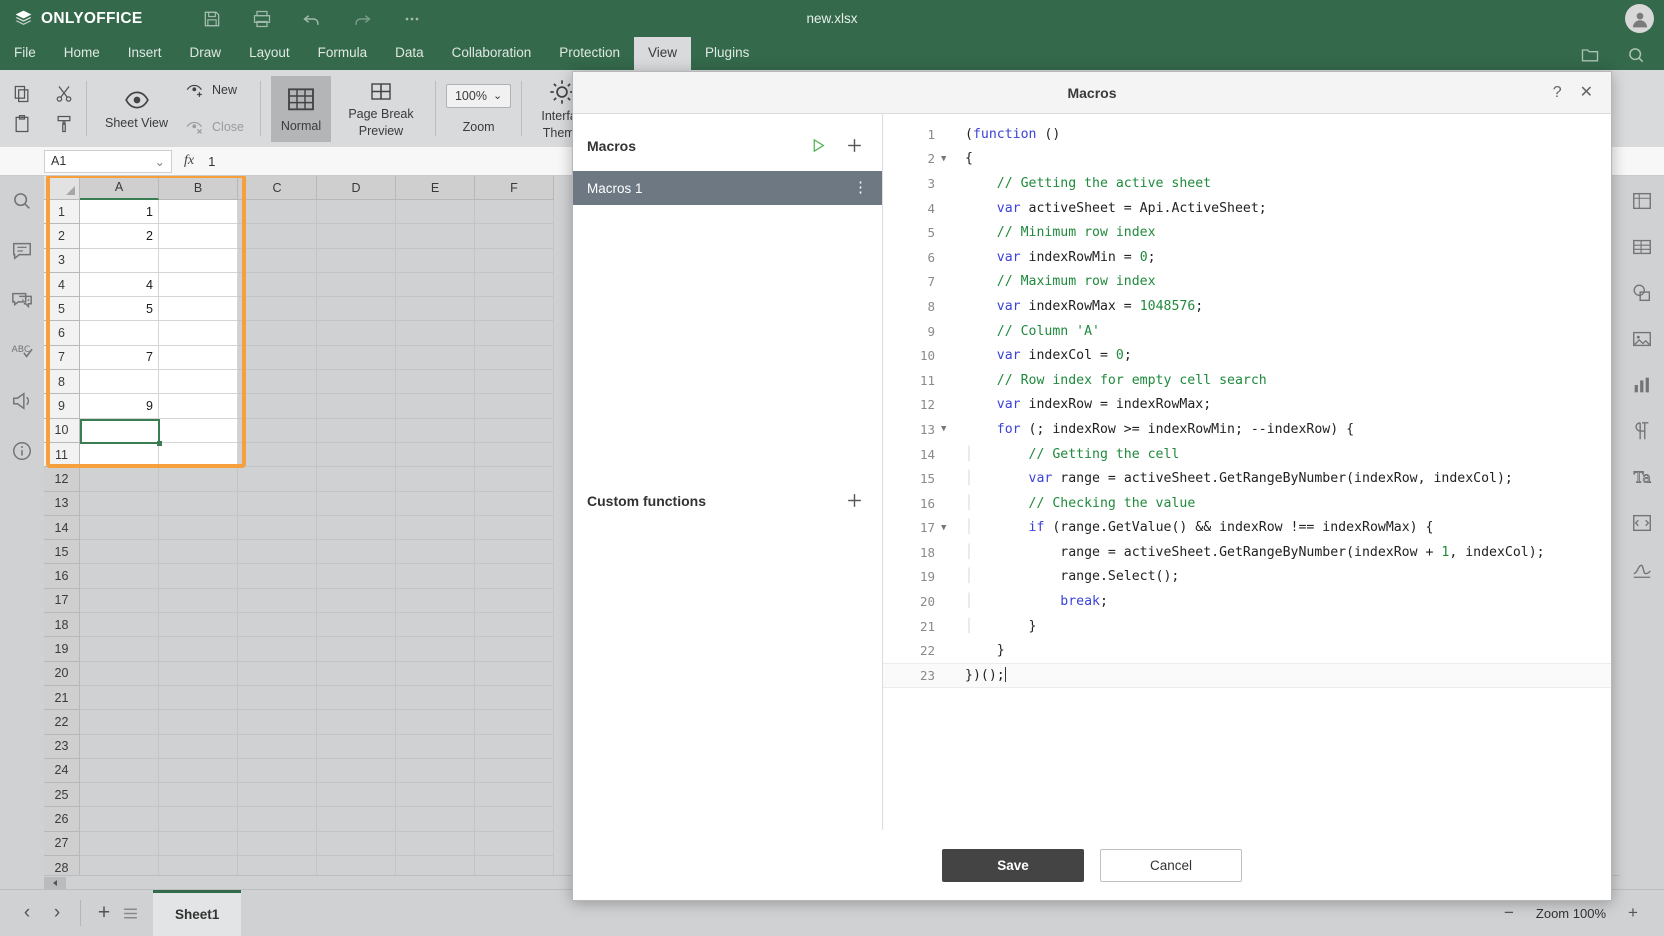  Describe the element at coordinates (277, 722) in the screenshot. I see `cell-c22` at that location.